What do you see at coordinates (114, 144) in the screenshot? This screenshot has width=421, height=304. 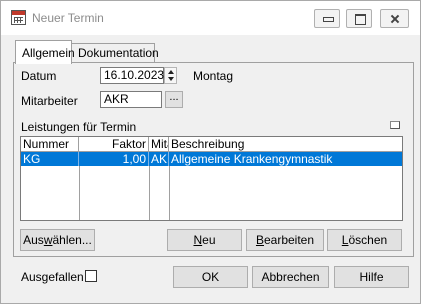 I see `column-header-faktor: Faktor` at bounding box center [114, 144].